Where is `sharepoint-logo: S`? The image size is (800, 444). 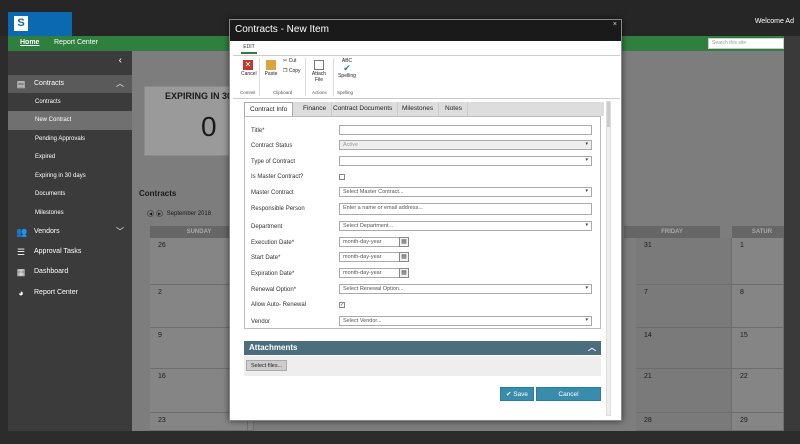
sharepoint-logo: S is located at coordinates (40, 24).